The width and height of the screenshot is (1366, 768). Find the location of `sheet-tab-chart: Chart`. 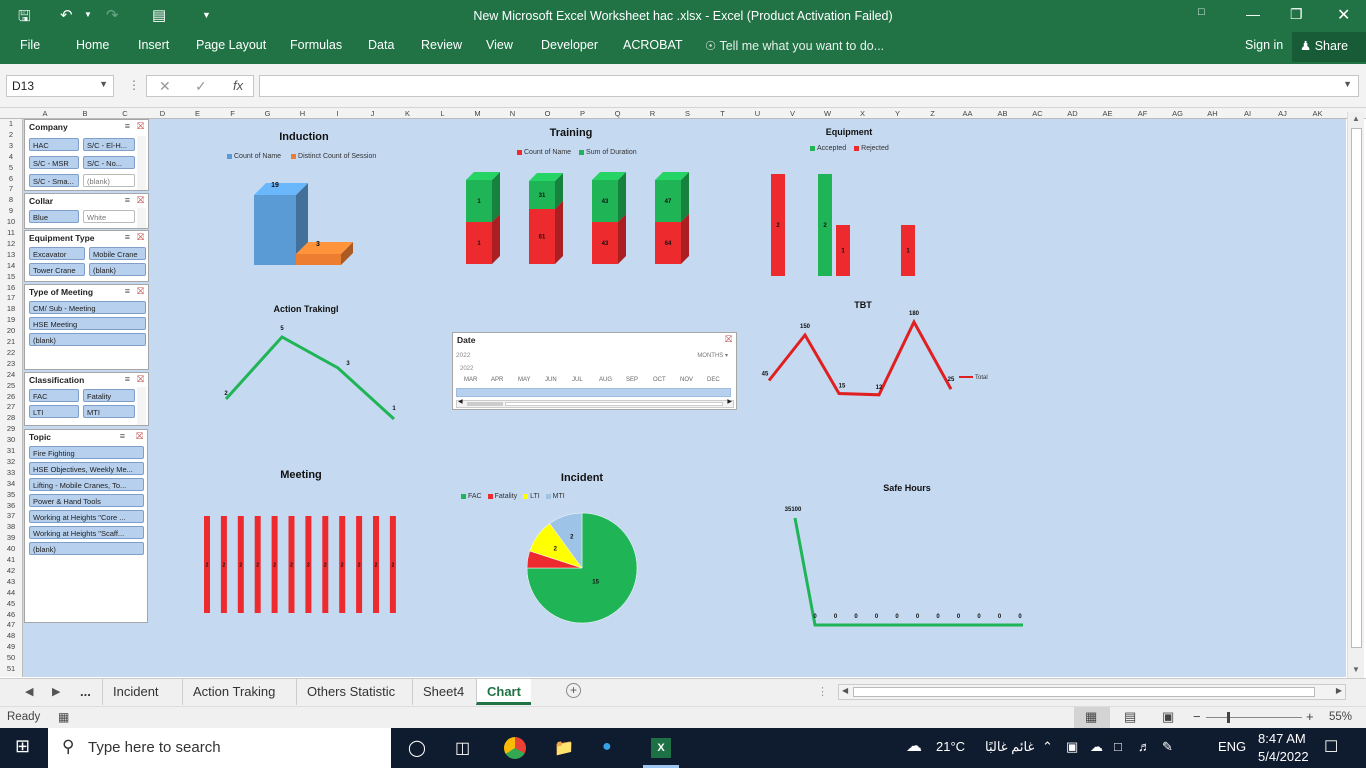

sheet-tab-chart: Chart is located at coordinates (503, 692).